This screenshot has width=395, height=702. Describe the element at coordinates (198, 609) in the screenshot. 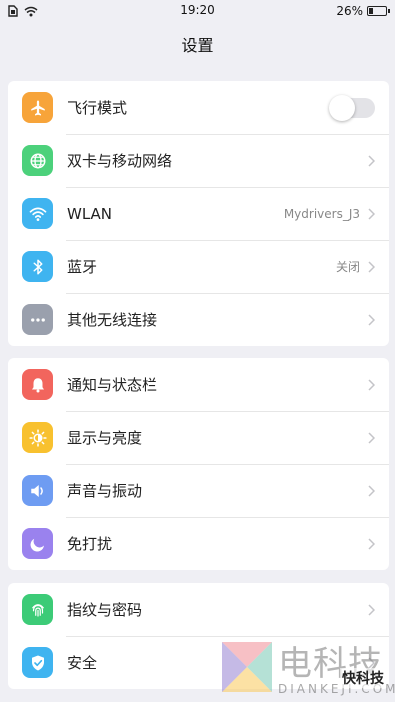

I see `settings-row: 指纹与密码` at that location.